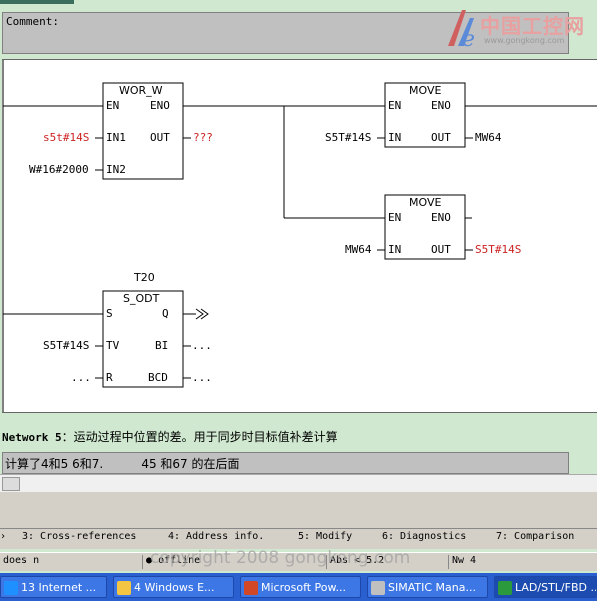 This screenshot has width=597, height=601. Describe the element at coordinates (141, 298) in the screenshot. I see `timer-title: S_ODT` at that location.